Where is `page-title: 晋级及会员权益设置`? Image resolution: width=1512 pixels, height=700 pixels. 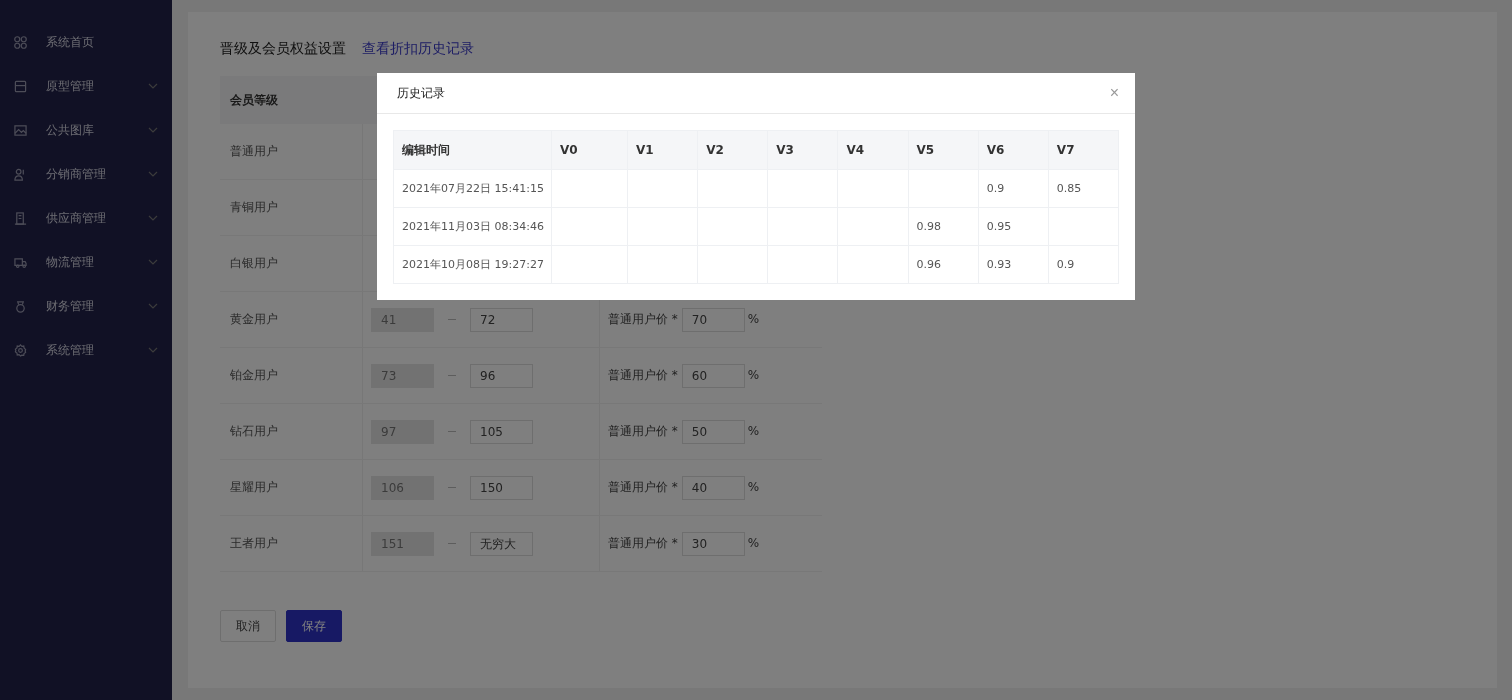 page-title: 晋级及会员权益设置 is located at coordinates (283, 49).